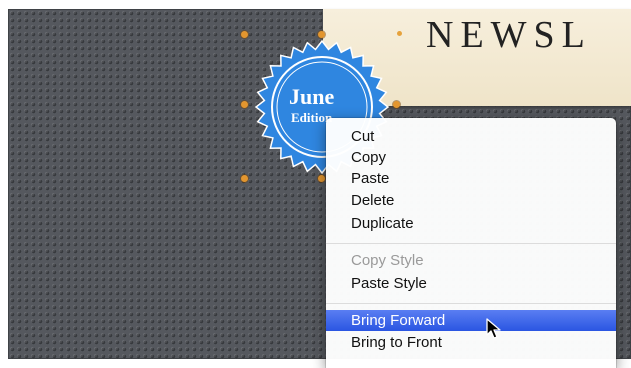 Image resolution: width=631 pixels, height=368 pixels. Describe the element at coordinates (471, 178) in the screenshot. I see `menu-item-paste: Paste` at that location.